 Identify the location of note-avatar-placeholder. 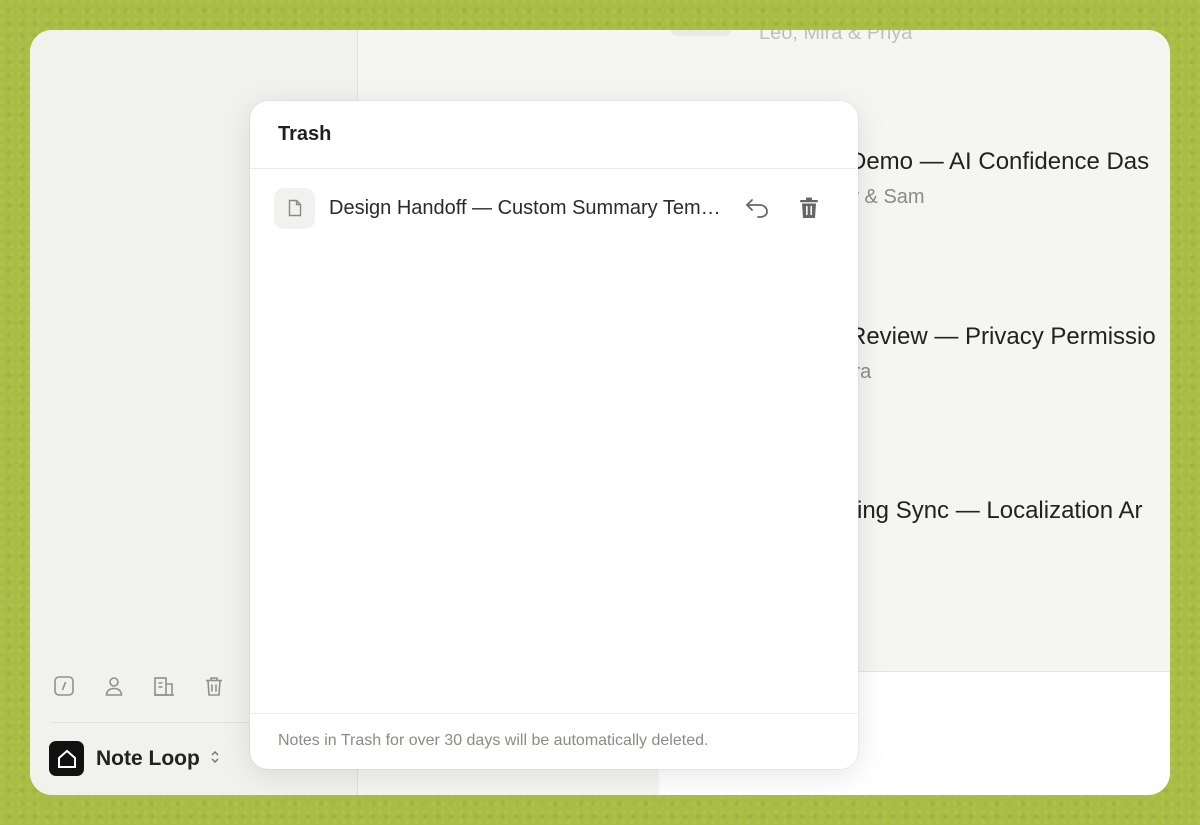
(701, 33).